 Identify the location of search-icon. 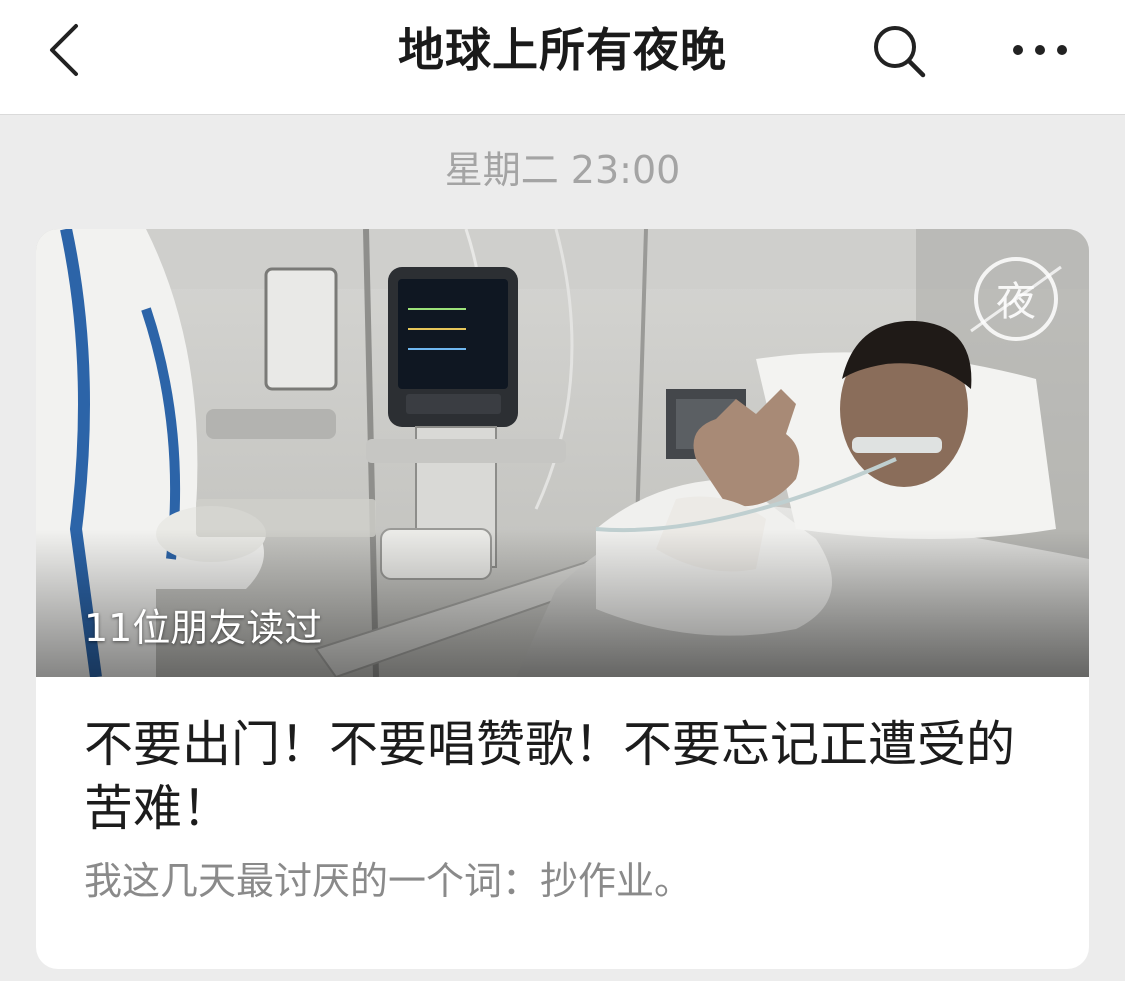
(900, 52).